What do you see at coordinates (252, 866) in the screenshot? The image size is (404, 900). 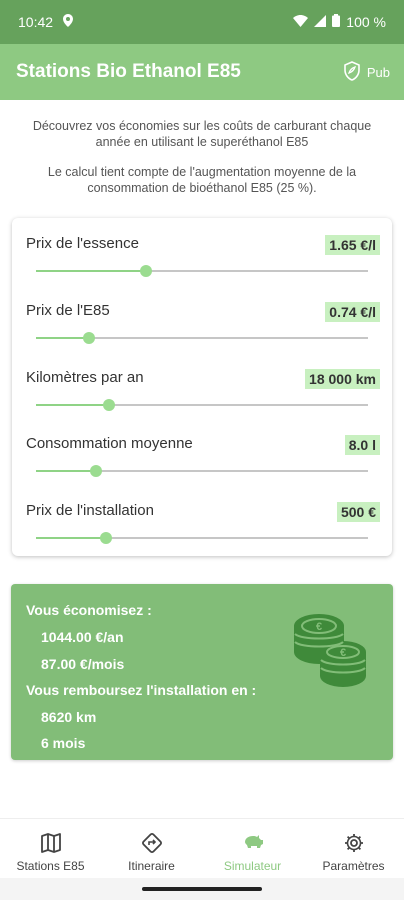 I see `nav-label: Simulateur` at bounding box center [252, 866].